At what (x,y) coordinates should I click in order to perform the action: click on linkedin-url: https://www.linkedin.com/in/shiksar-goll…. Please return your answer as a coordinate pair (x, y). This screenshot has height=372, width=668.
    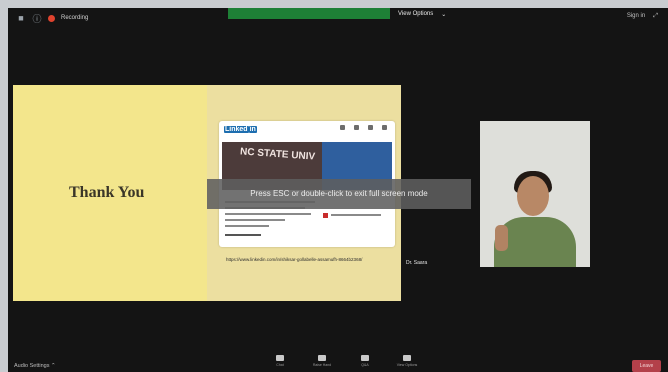
    Looking at the image, I should click on (294, 259).